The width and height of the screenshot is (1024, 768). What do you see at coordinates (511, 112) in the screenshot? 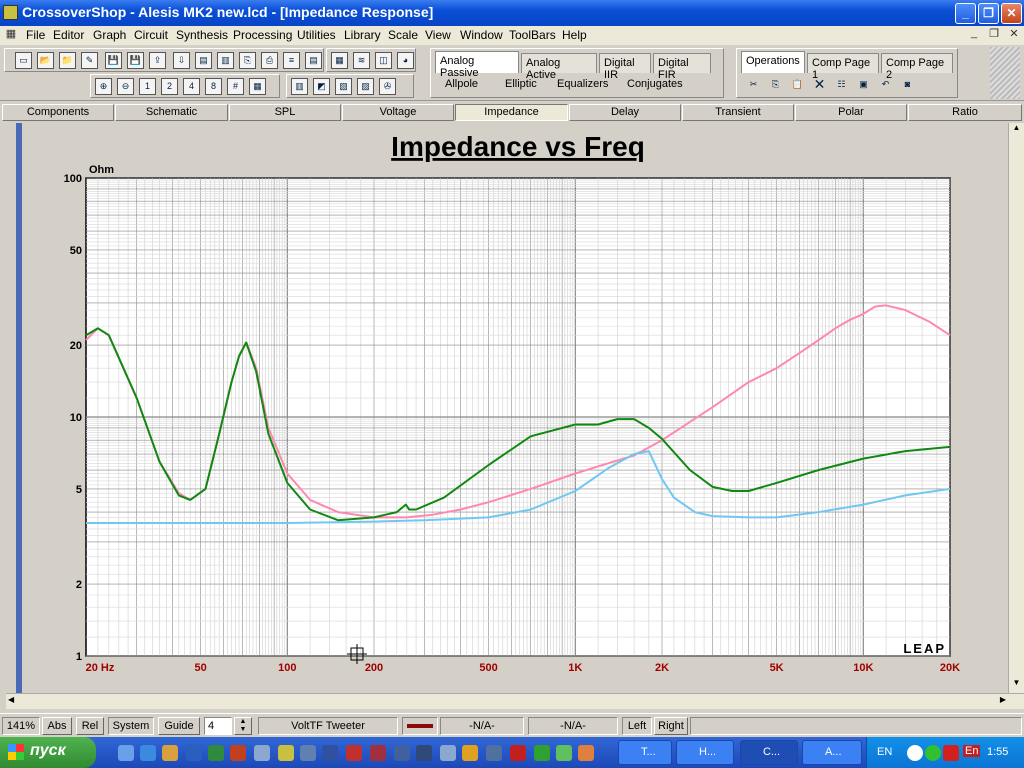
I see `tab-impedance: Impedance` at bounding box center [511, 112].